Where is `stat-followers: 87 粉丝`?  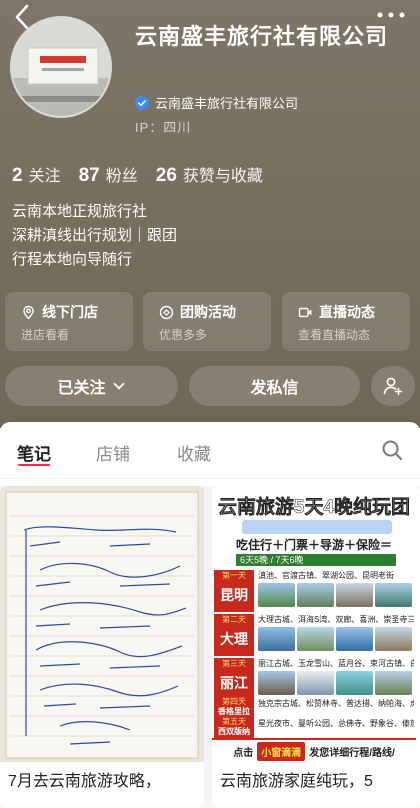 stat-followers: 87 粉丝 is located at coordinates (108, 174).